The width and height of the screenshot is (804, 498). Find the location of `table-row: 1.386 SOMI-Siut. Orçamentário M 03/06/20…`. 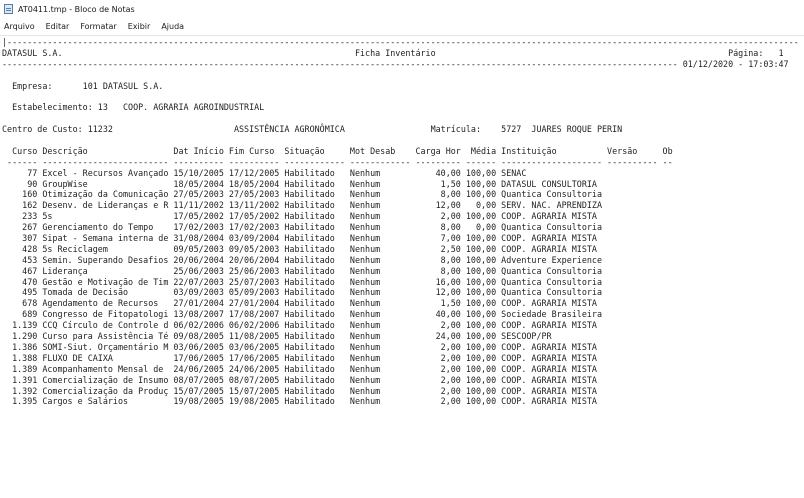

table-row: 1.386 SOMI-Siut. Orçamentário M 03/06/20… is located at coordinates (299, 346).